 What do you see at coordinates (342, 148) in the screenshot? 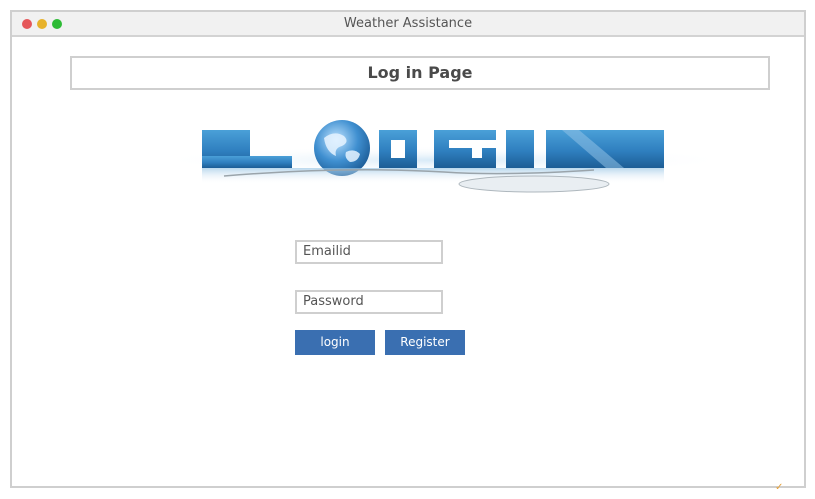
I see `globe-icon` at bounding box center [342, 148].